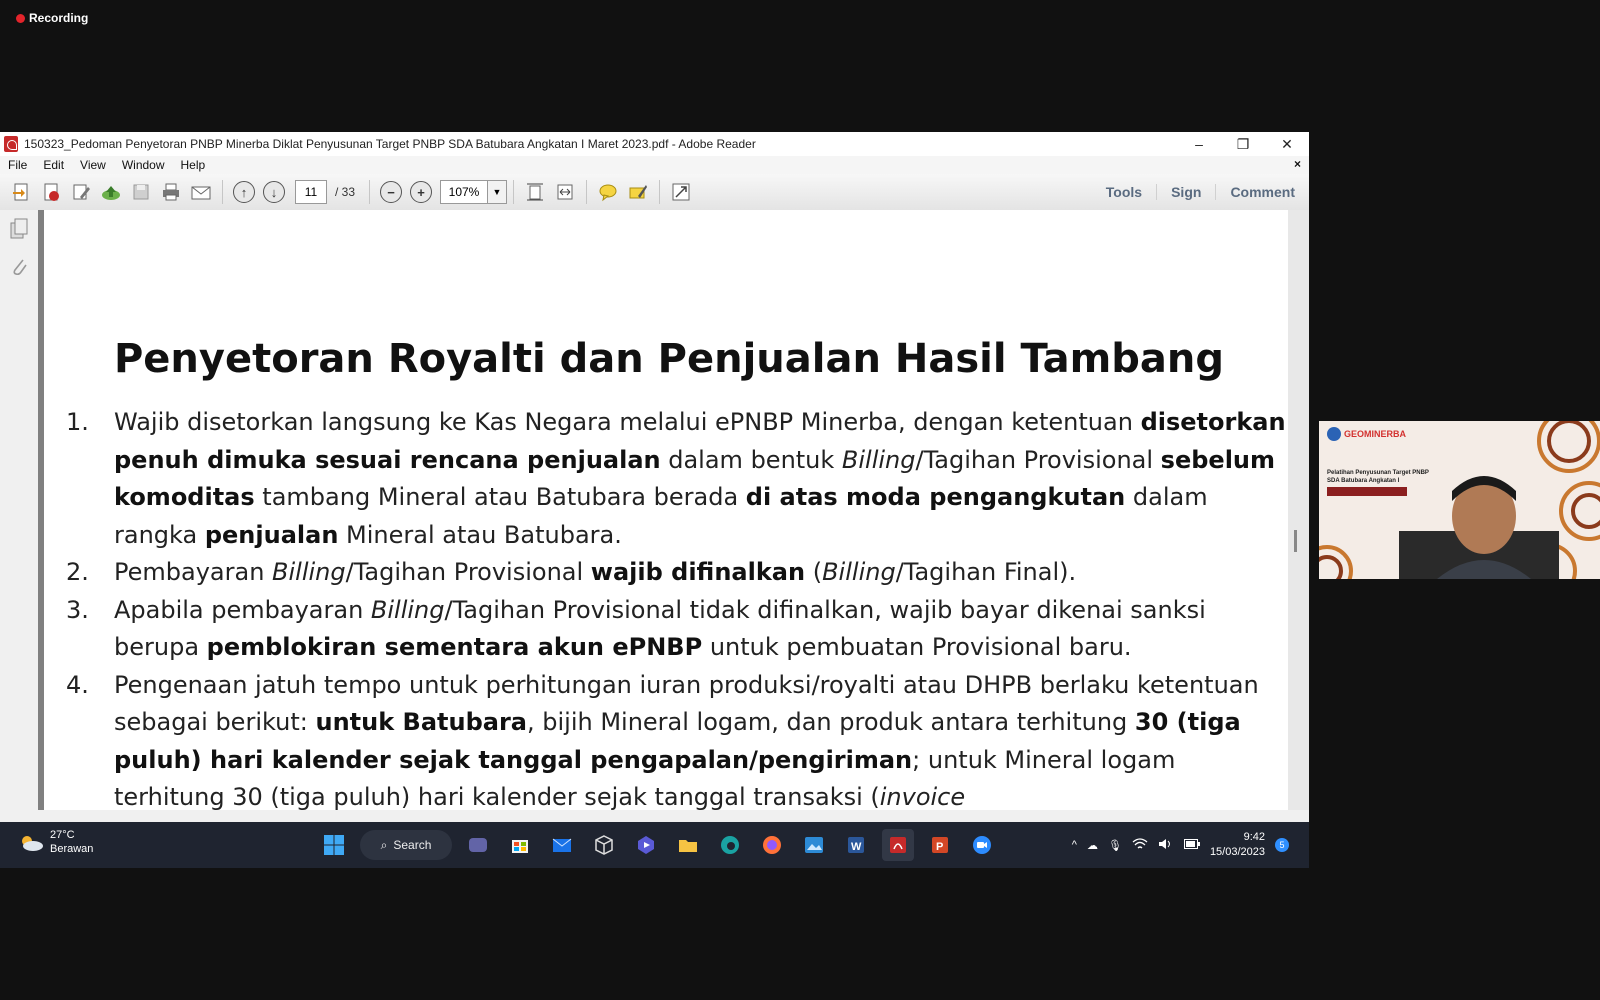 The height and width of the screenshot is (1000, 1600). I want to click on record-dot-icon, so click(20, 18).